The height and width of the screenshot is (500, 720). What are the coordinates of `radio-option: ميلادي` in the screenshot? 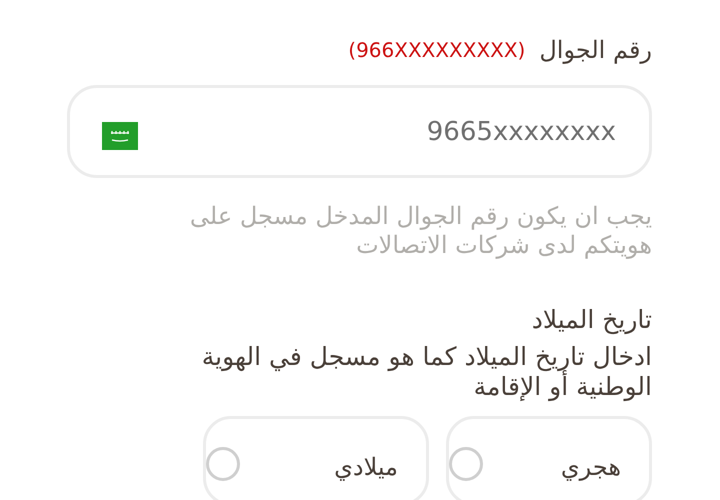 It's located at (316, 458).